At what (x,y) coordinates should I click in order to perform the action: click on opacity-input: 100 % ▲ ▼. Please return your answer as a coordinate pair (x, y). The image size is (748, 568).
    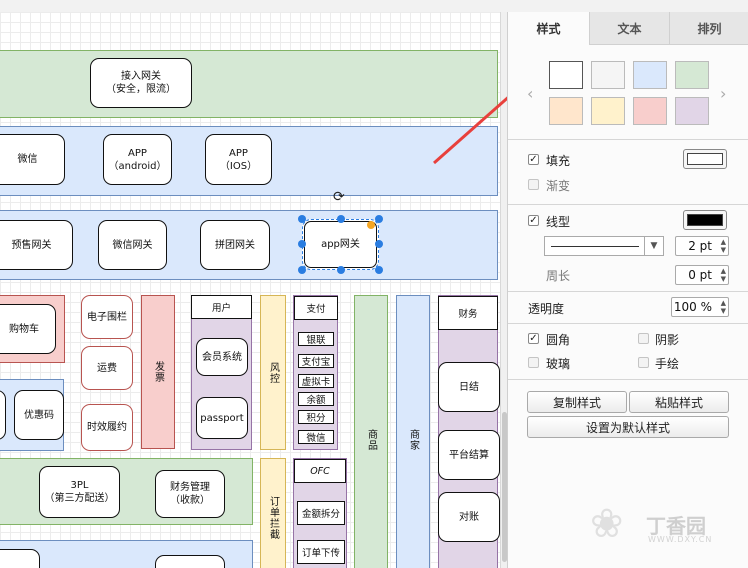
    Looking at the image, I should click on (700, 307).